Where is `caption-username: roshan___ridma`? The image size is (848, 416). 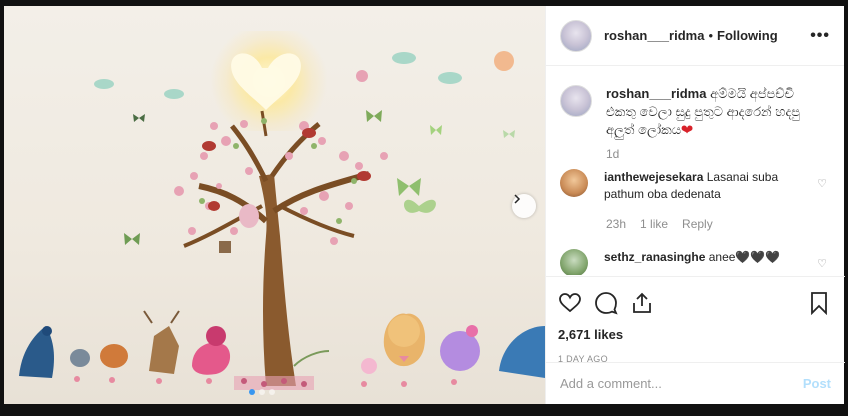
caption-username: roshan___ridma is located at coordinates (656, 93).